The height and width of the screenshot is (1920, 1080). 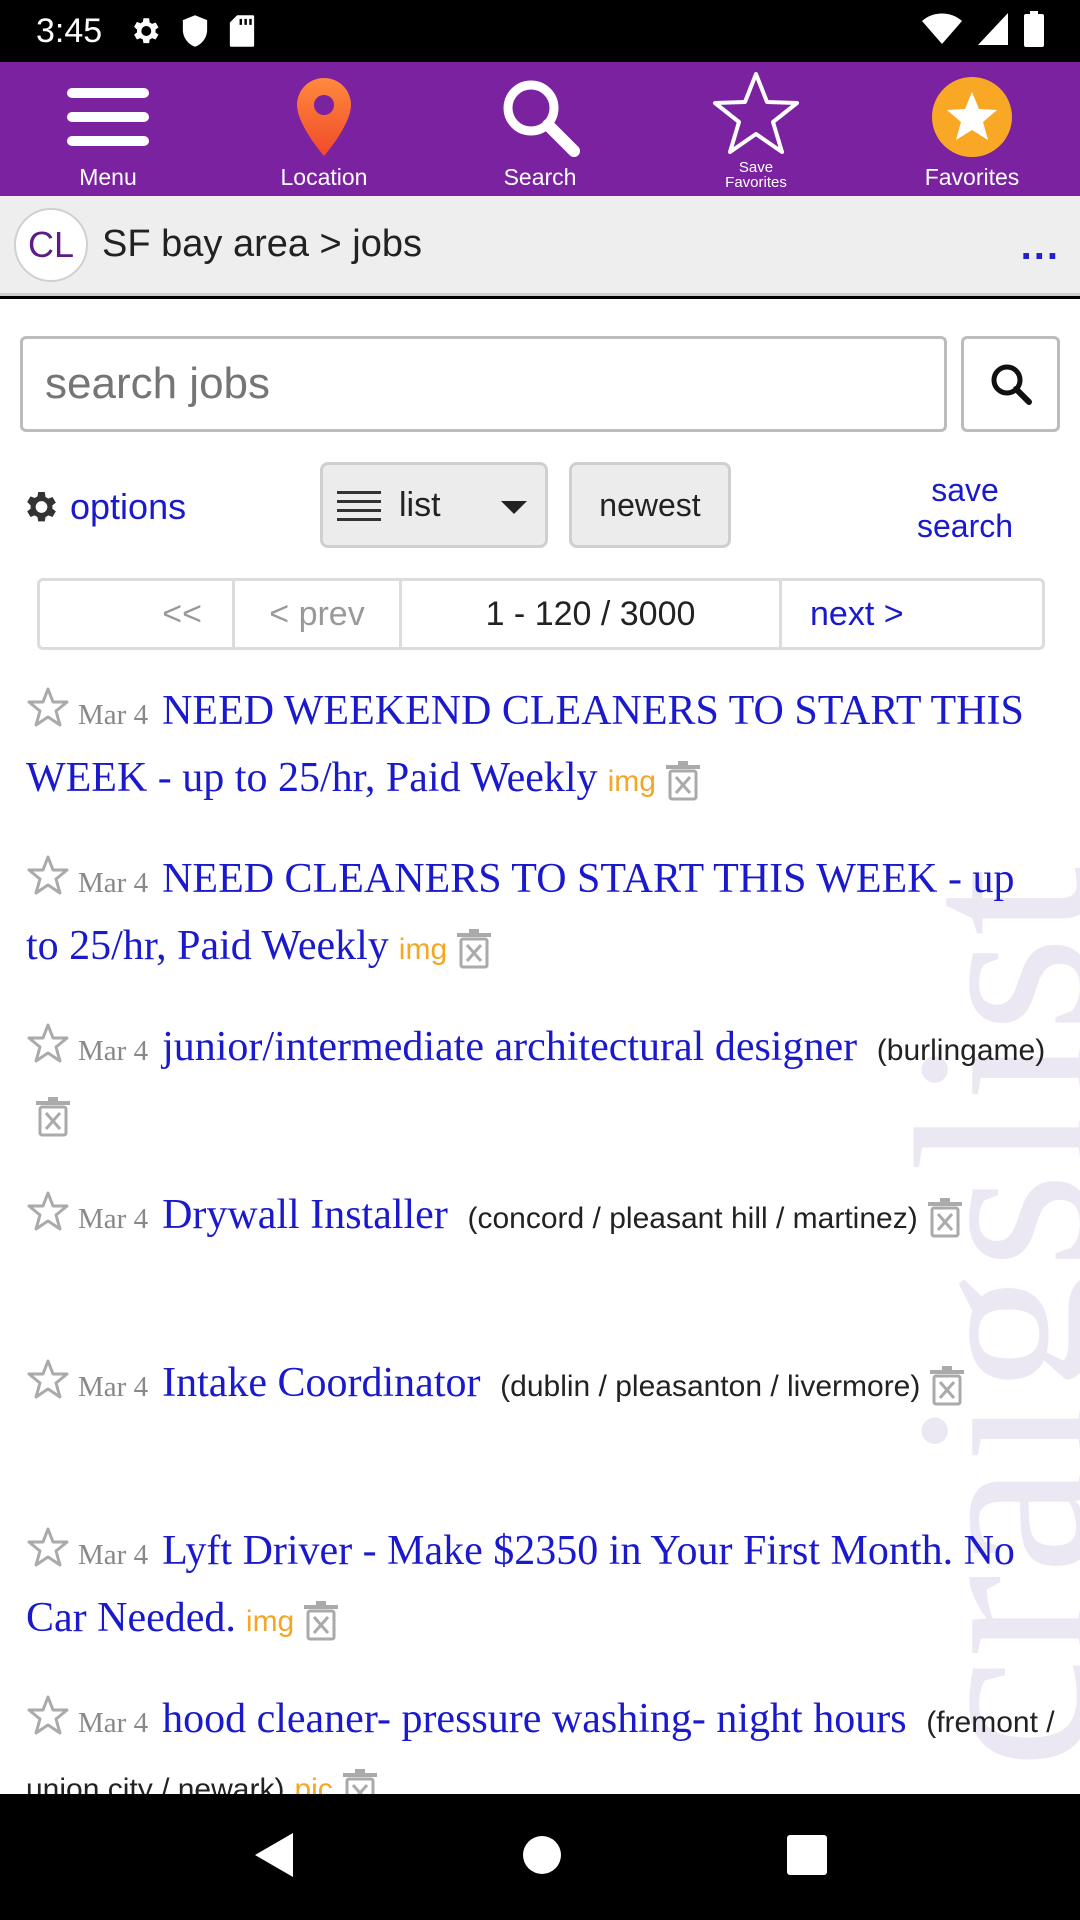 What do you see at coordinates (40, 507) in the screenshot?
I see `gear-icon` at bounding box center [40, 507].